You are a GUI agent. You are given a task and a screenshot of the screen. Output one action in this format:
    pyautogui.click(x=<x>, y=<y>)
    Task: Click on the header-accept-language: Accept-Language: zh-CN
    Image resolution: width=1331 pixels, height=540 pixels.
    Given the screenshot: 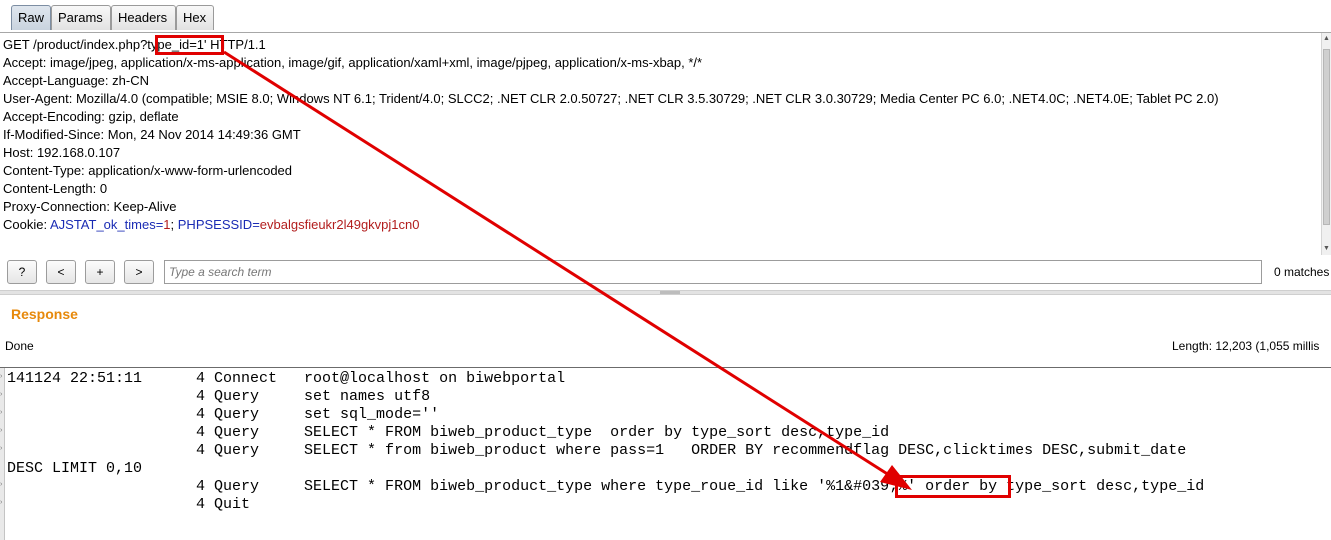 What is the action you would take?
    pyautogui.click(x=76, y=80)
    